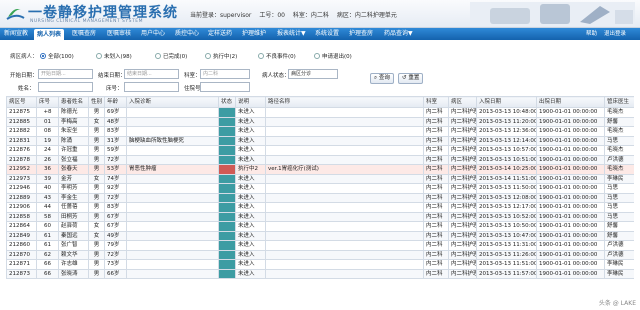 This screenshot has width=640, height=310. What do you see at coordinates (250, 102) in the screenshot?
I see `column-header: 说明` at bounding box center [250, 102].